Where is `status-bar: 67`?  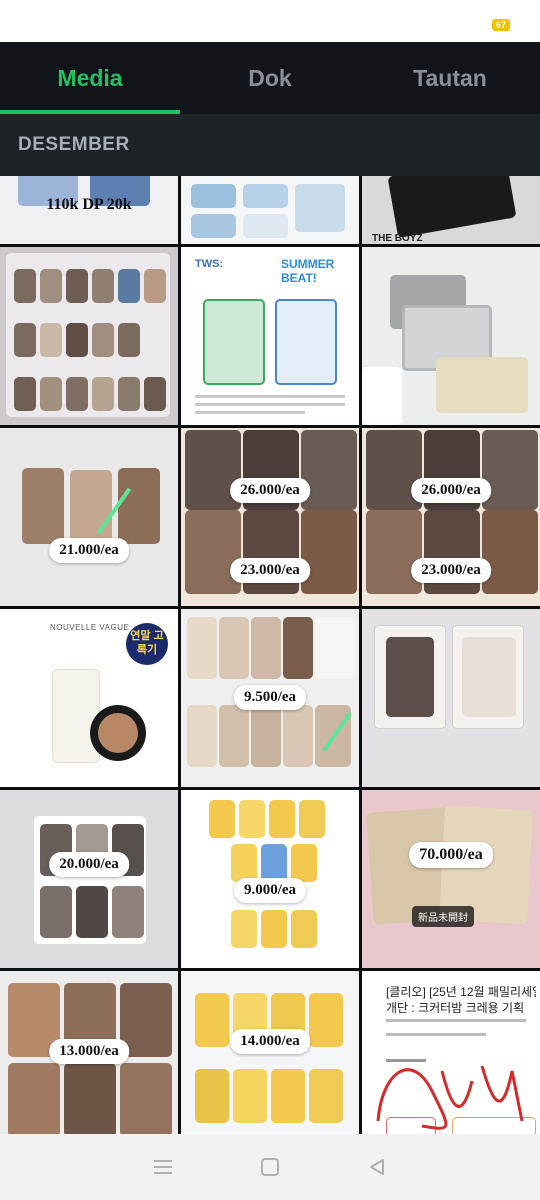 status-bar: 67 is located at coordinates (270, 21).